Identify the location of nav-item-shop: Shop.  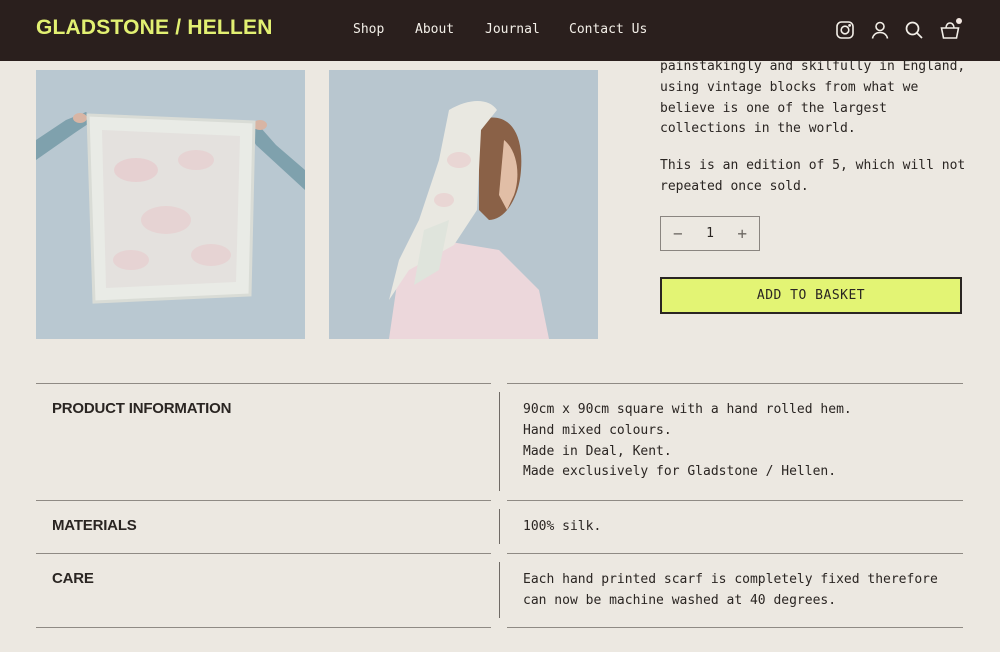
(368, 29).